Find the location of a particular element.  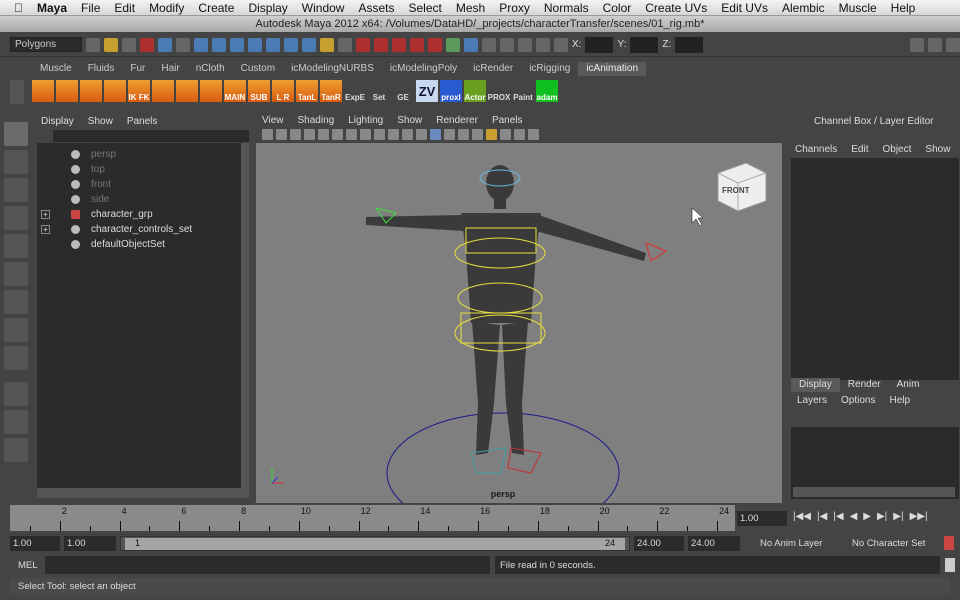

shelf-tab-muscle: Muscle is located at coordinates (56, 69).